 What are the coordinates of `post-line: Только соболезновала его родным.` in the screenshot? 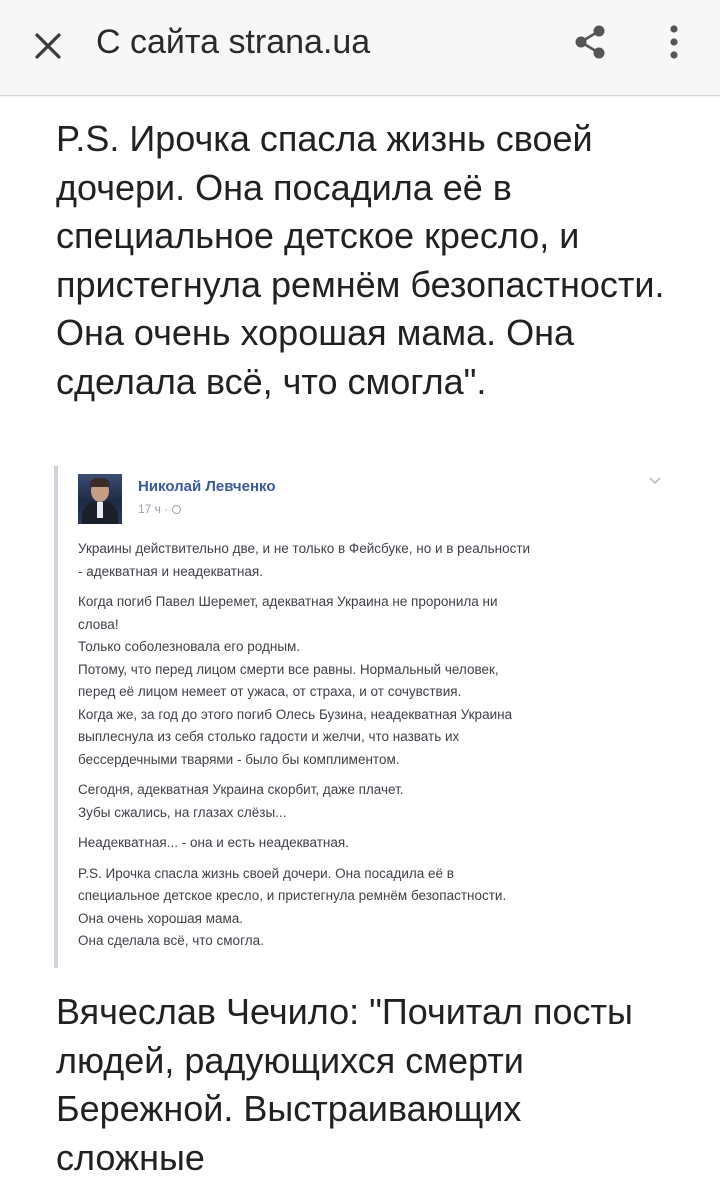 It's located at (189, 646).